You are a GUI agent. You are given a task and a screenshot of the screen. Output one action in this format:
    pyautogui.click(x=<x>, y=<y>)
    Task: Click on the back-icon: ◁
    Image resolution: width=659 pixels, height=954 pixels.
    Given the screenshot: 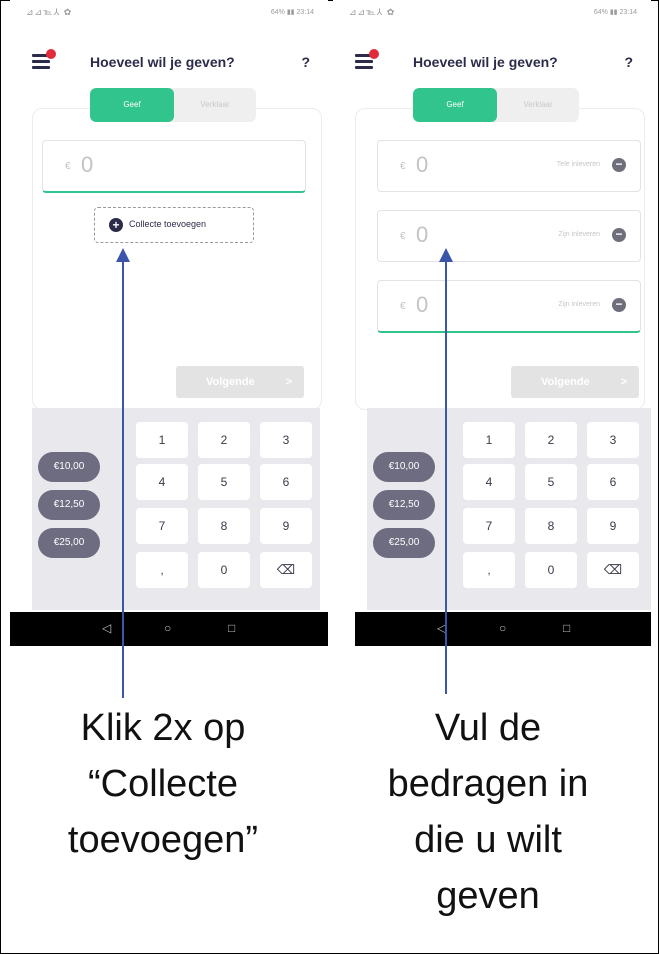 What is the action you would take?
    pyautogui.click(x=106, y=628)
    